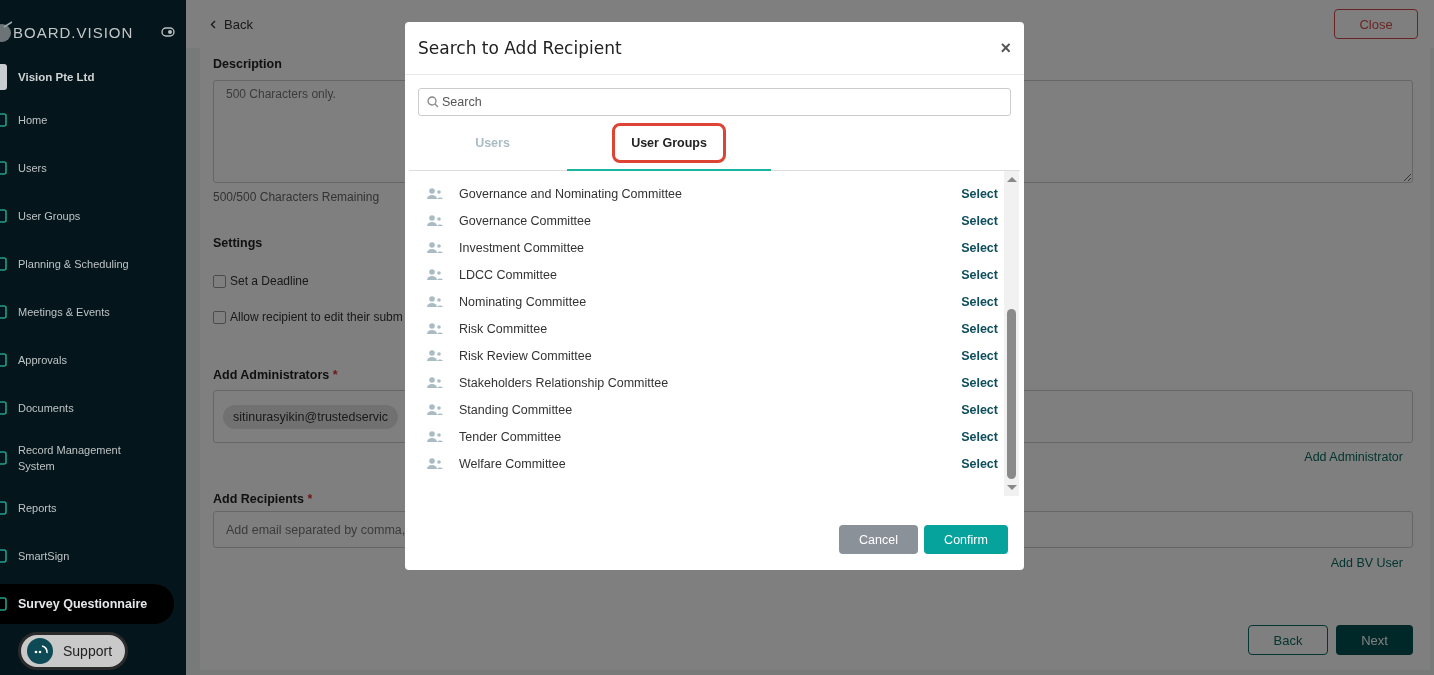  Describe the element at coordinates (516, 409) in the screenshot. I see `group-name: Standing Committee` at that location.